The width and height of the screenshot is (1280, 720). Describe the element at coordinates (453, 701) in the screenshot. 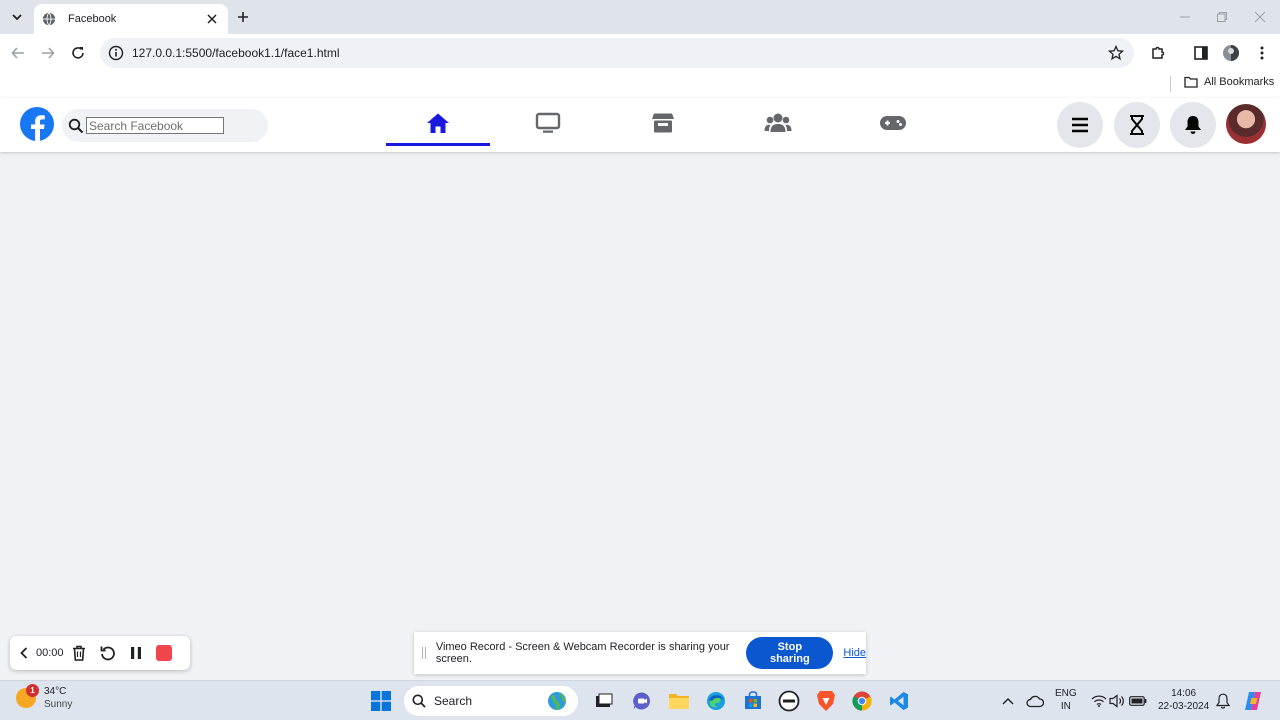

I see `taskbar-search-label: Search` at that location.